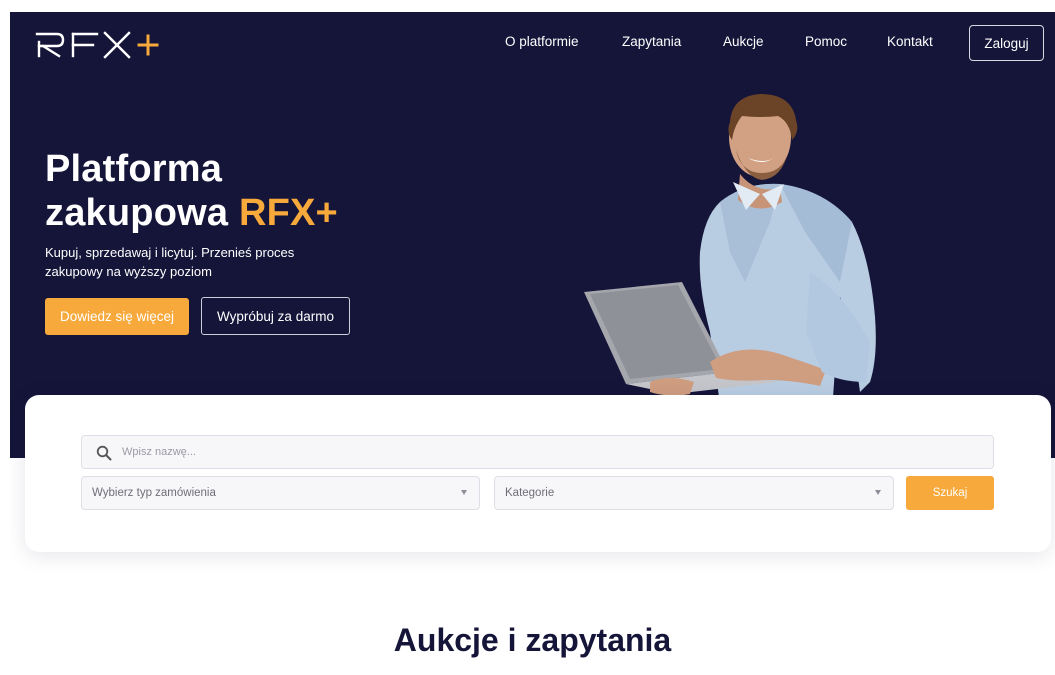 Image resolution: width=1055 pixels, height=675 pixels. What do you see at coordinates (104, 453) in the screenshot?
I see `search-icon` at bounding box center [104, 453].